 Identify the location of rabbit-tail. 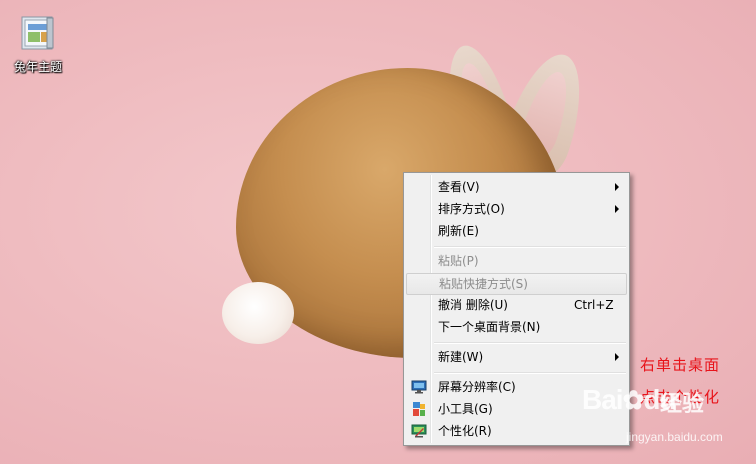
(258, 313).